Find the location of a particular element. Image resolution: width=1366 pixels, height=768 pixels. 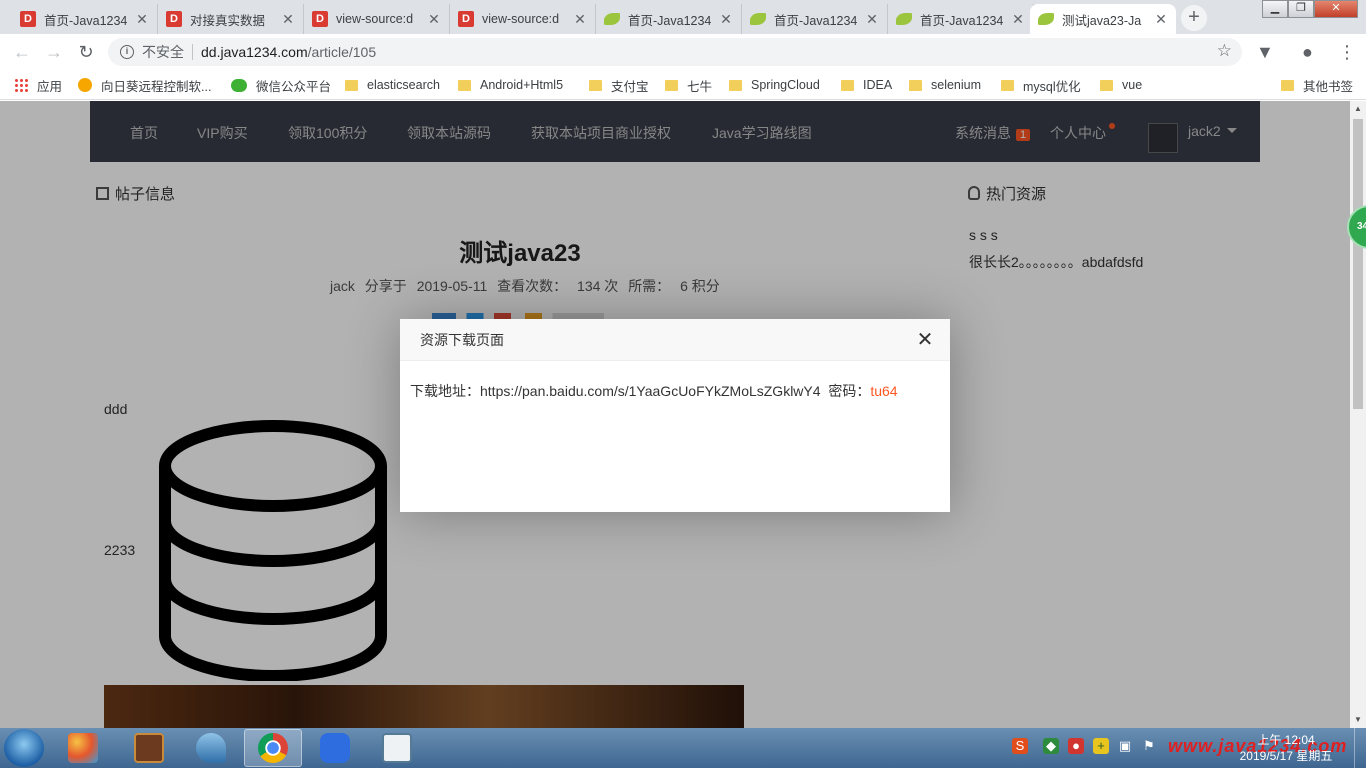

password-value: tu64 is located at coordinates (884, 391).